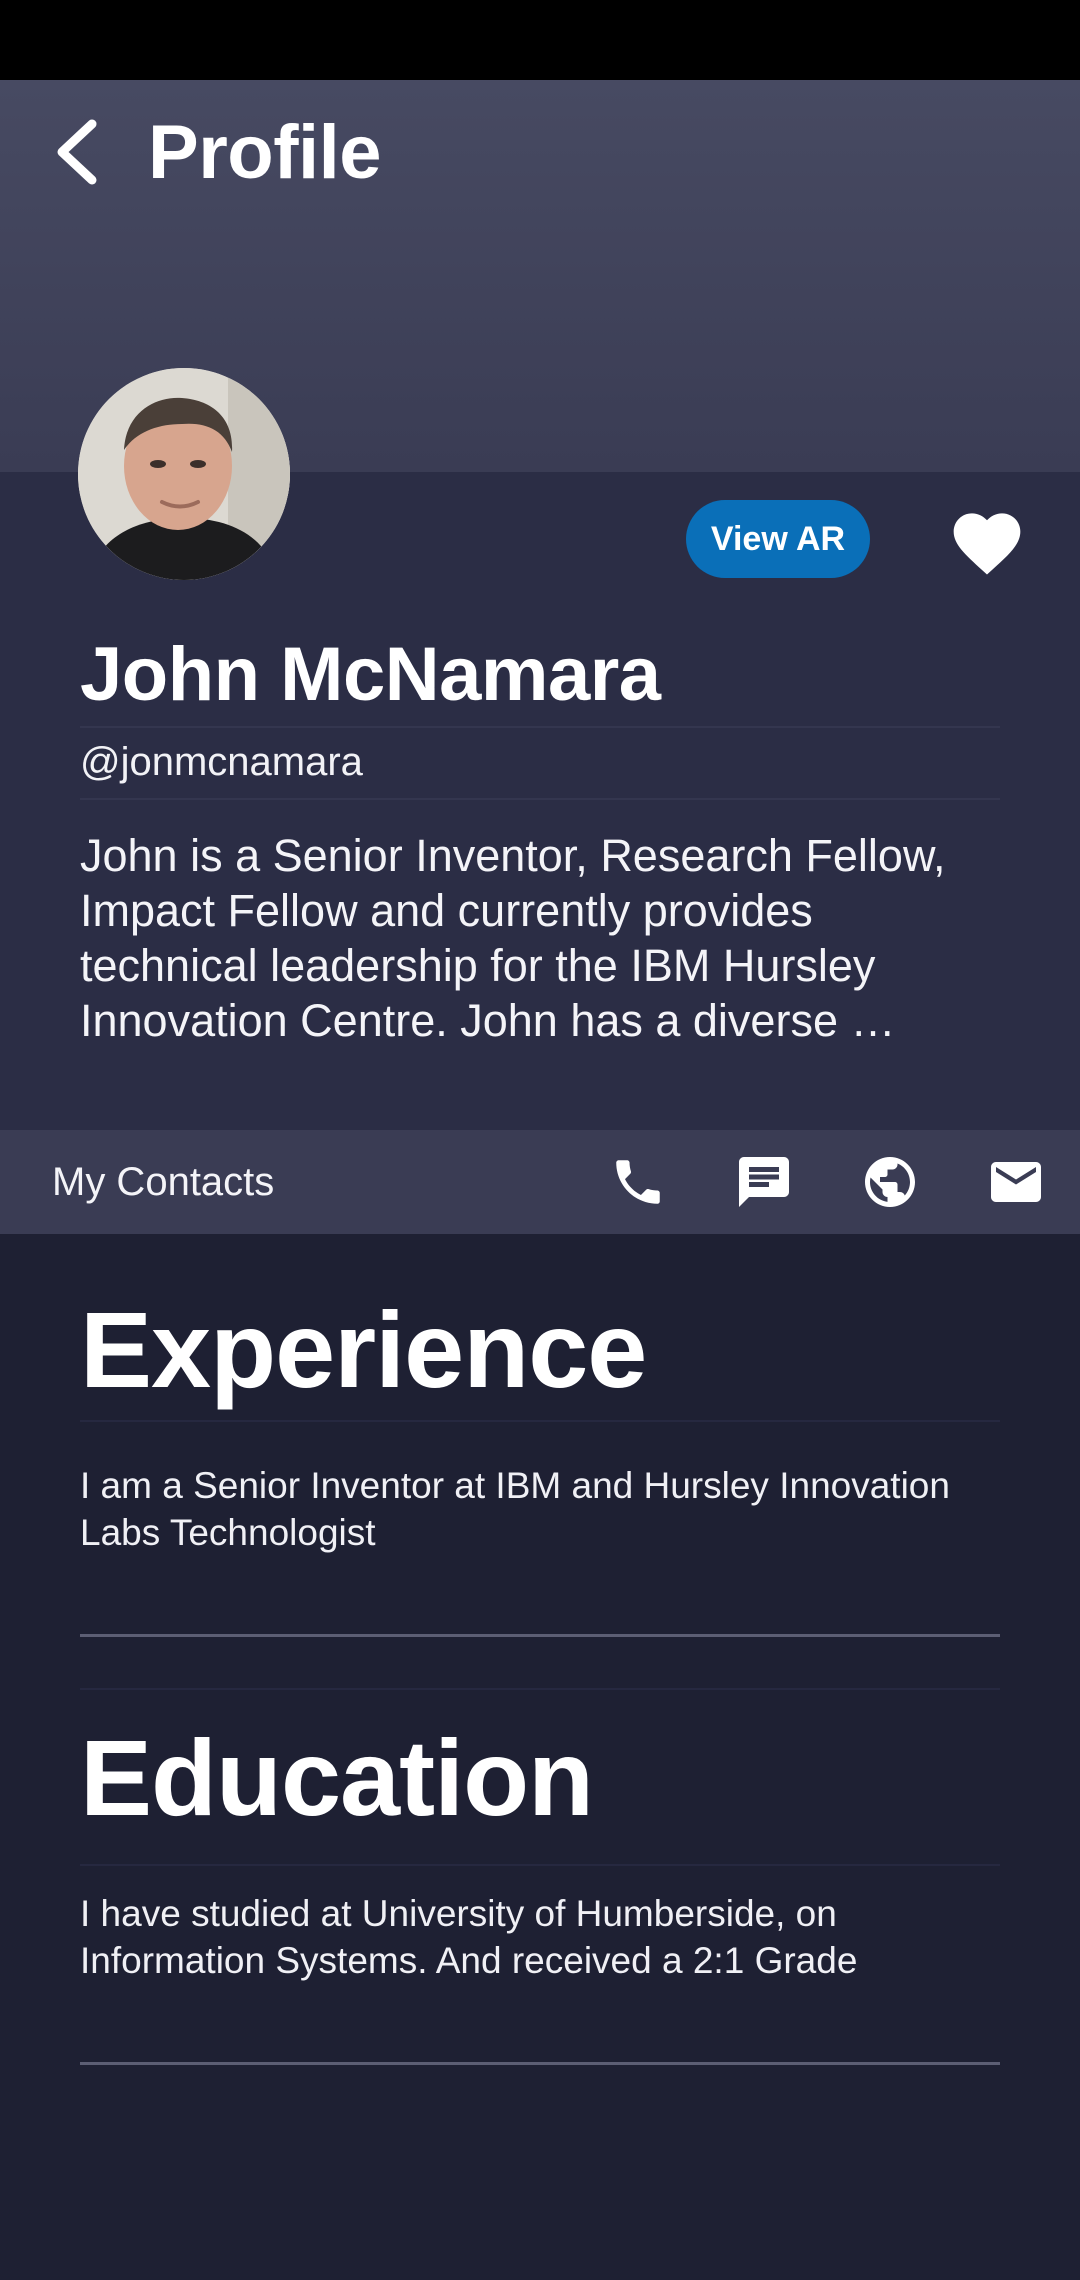 This screenshot has width=1080, height=2280. I want to click on education-title: Education, so click(337, 1777).